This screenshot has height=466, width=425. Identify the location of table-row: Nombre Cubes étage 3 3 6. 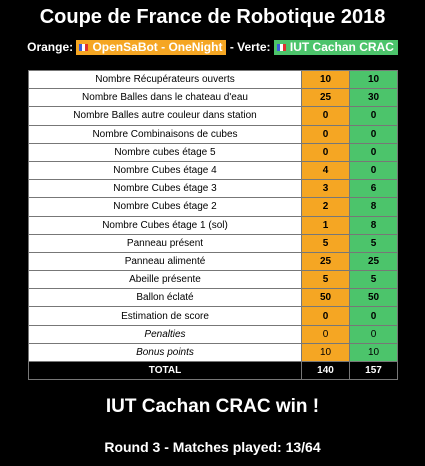
(213, 189).